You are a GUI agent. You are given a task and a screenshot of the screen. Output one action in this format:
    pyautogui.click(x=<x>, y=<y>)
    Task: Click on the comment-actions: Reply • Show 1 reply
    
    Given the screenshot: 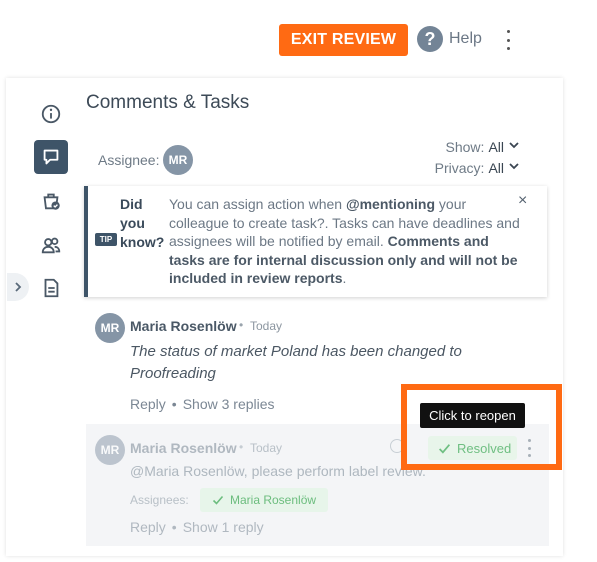 What is the action you would take?
    pyautogui.click(x=197, y=527)
    